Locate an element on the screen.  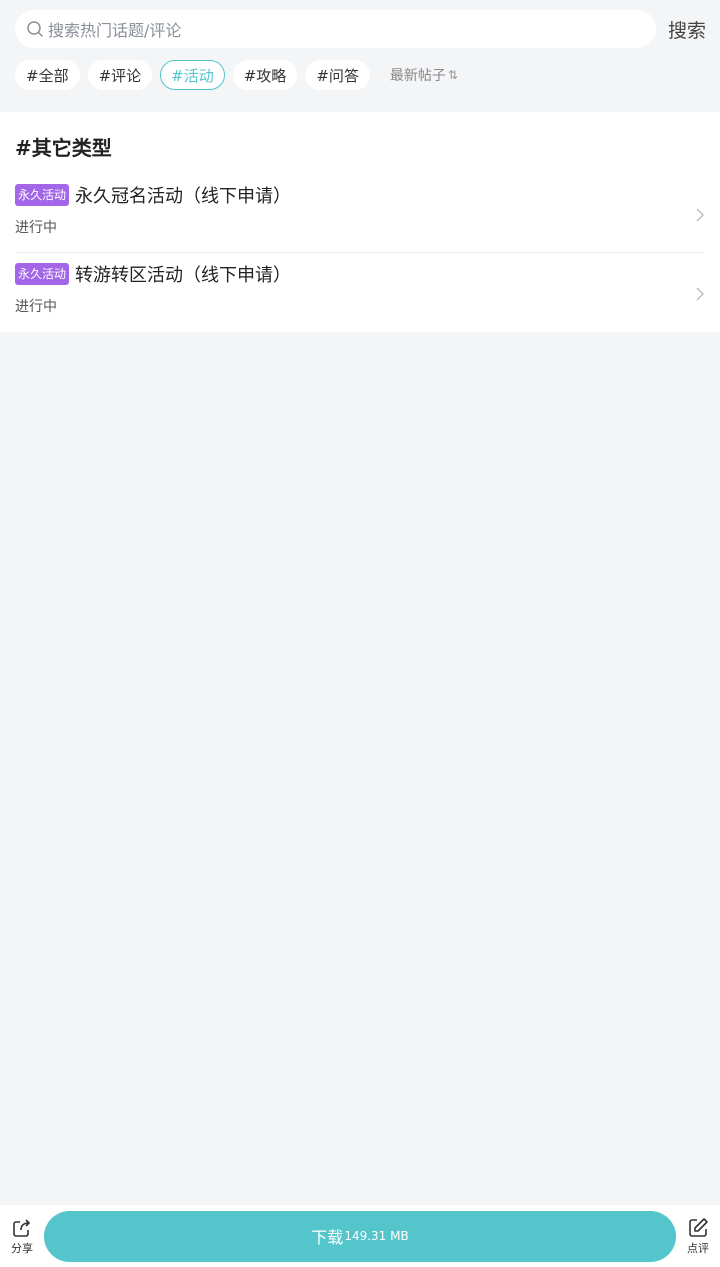
search-icon is located at coordinates (35, 29).